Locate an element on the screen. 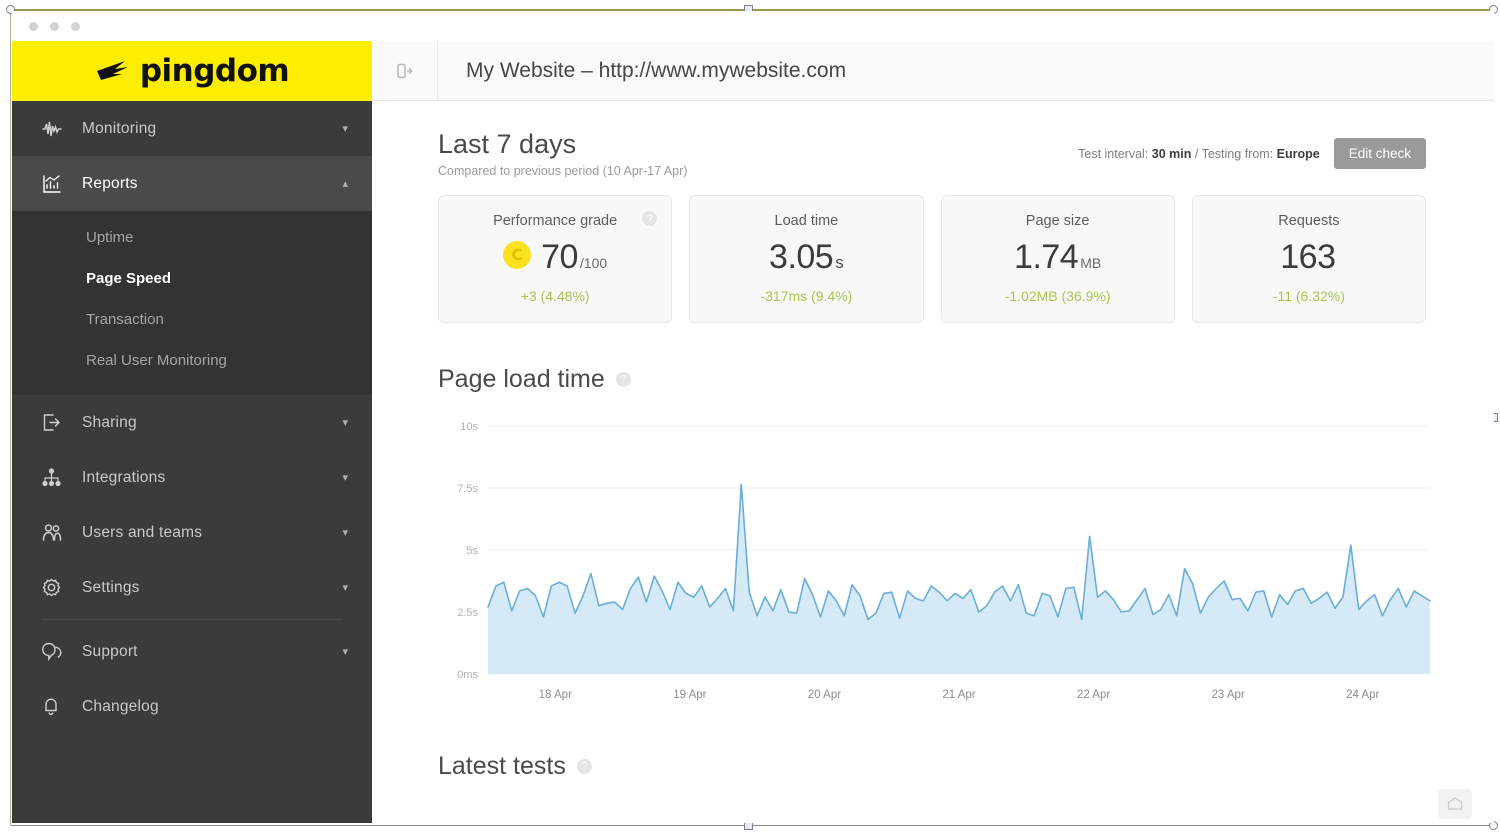 Image resolution: width=1500 pixels, height=835 pixels. metric-card-page-size: Page size 1.74 MB -1.02MB (36.9%) is located at coordinates (1057, 259).